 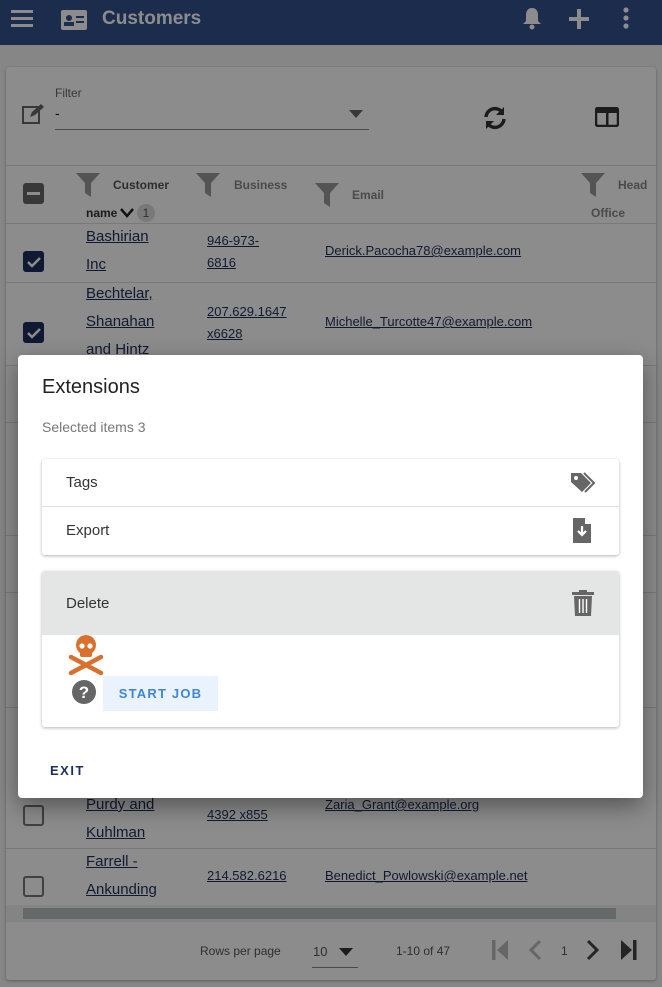 I want to click on dialog-title: Extensions, so click(x=91, y=387).